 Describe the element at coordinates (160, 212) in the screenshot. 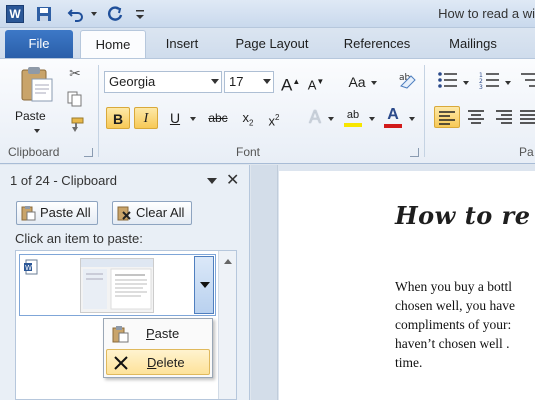

I see `clear-all-label: Clear All` at that location.